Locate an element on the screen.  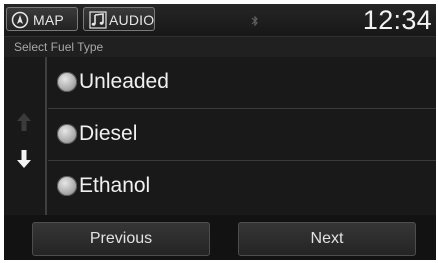
list-item-label: Unleaded is located at coordinates (124, 81).